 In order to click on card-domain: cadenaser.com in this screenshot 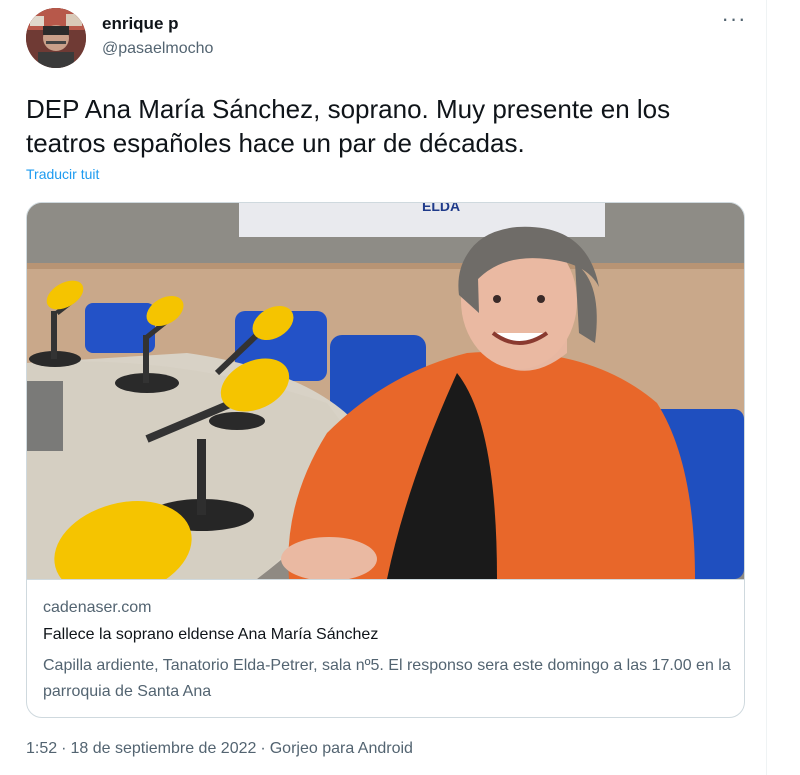, I will do `click(97, 607)`.